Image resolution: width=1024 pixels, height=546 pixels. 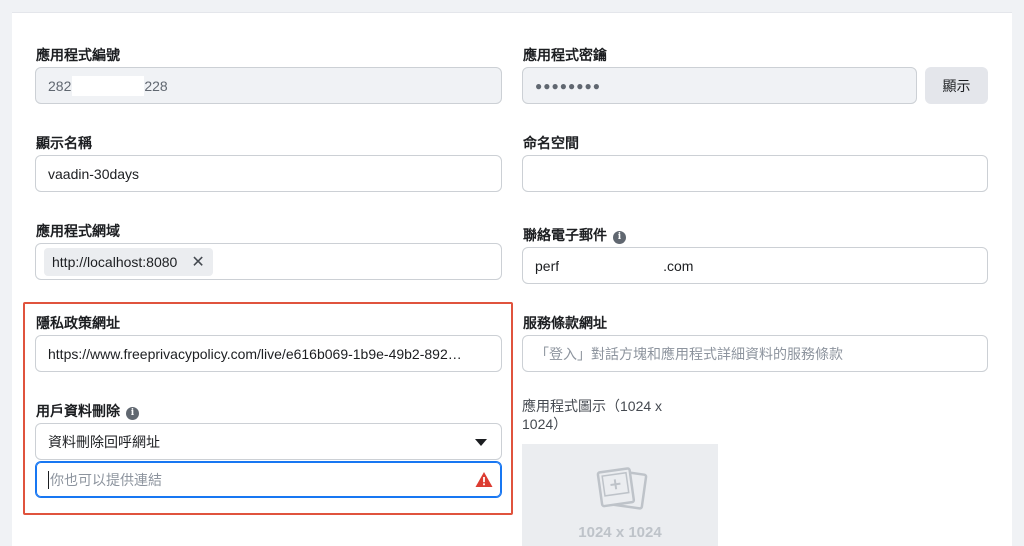 What do you see at coordinates (78, 231) in the screenshot?
I see `app-domains-label: 應用程式網域` at bounding box center [78, 231].